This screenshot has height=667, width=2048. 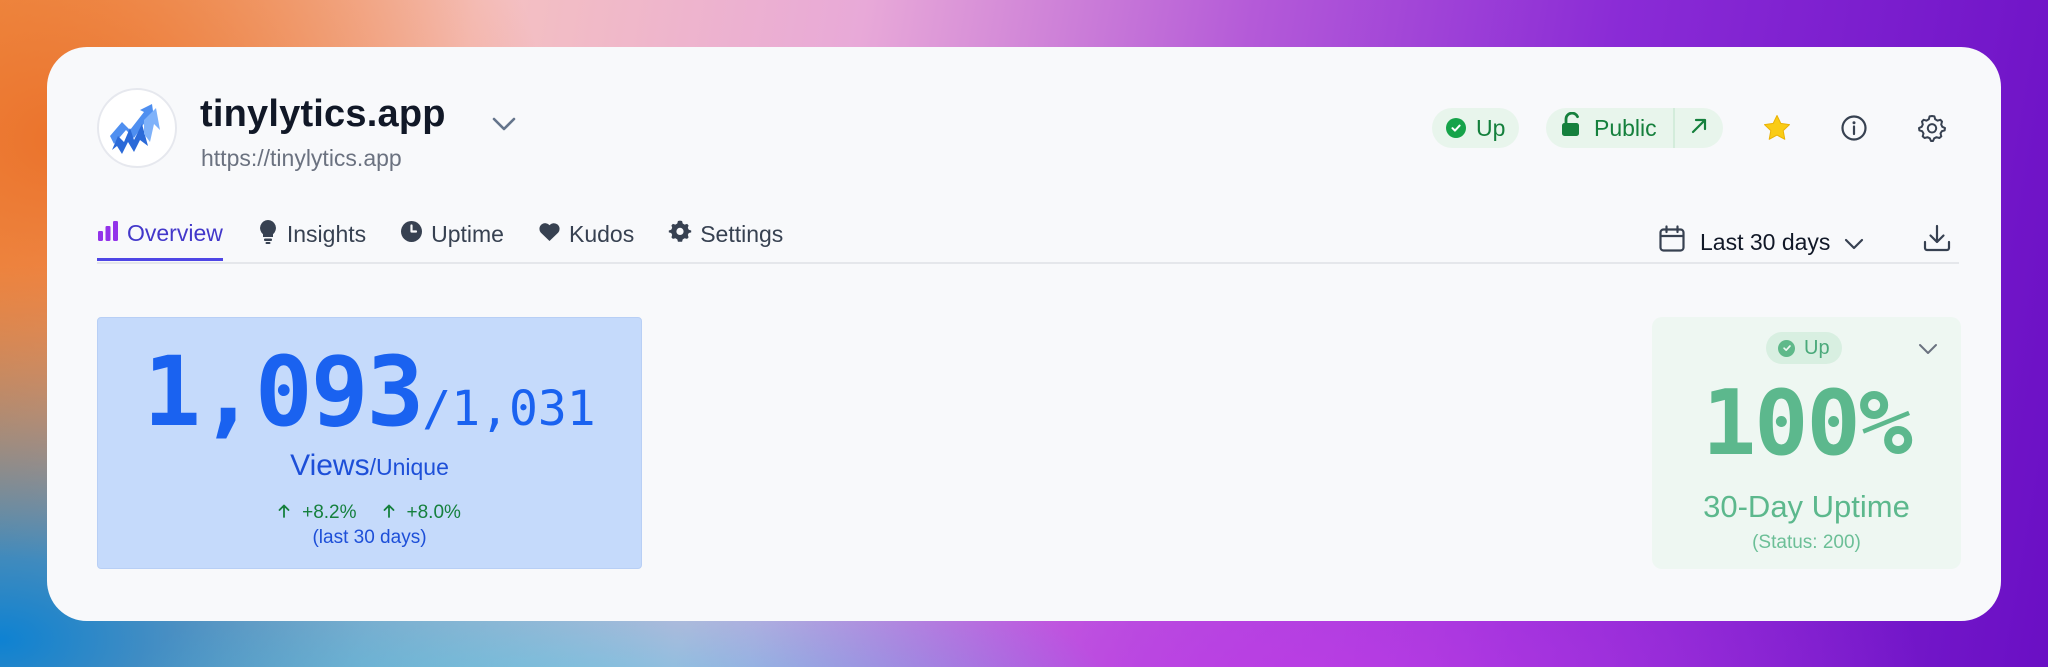 I want to click on info-icon, so click(x=1854, y=128).